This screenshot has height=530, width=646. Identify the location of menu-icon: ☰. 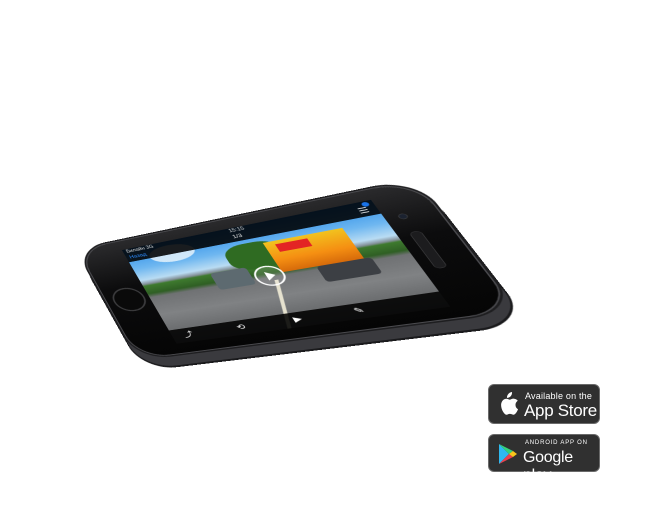
(364, 211).